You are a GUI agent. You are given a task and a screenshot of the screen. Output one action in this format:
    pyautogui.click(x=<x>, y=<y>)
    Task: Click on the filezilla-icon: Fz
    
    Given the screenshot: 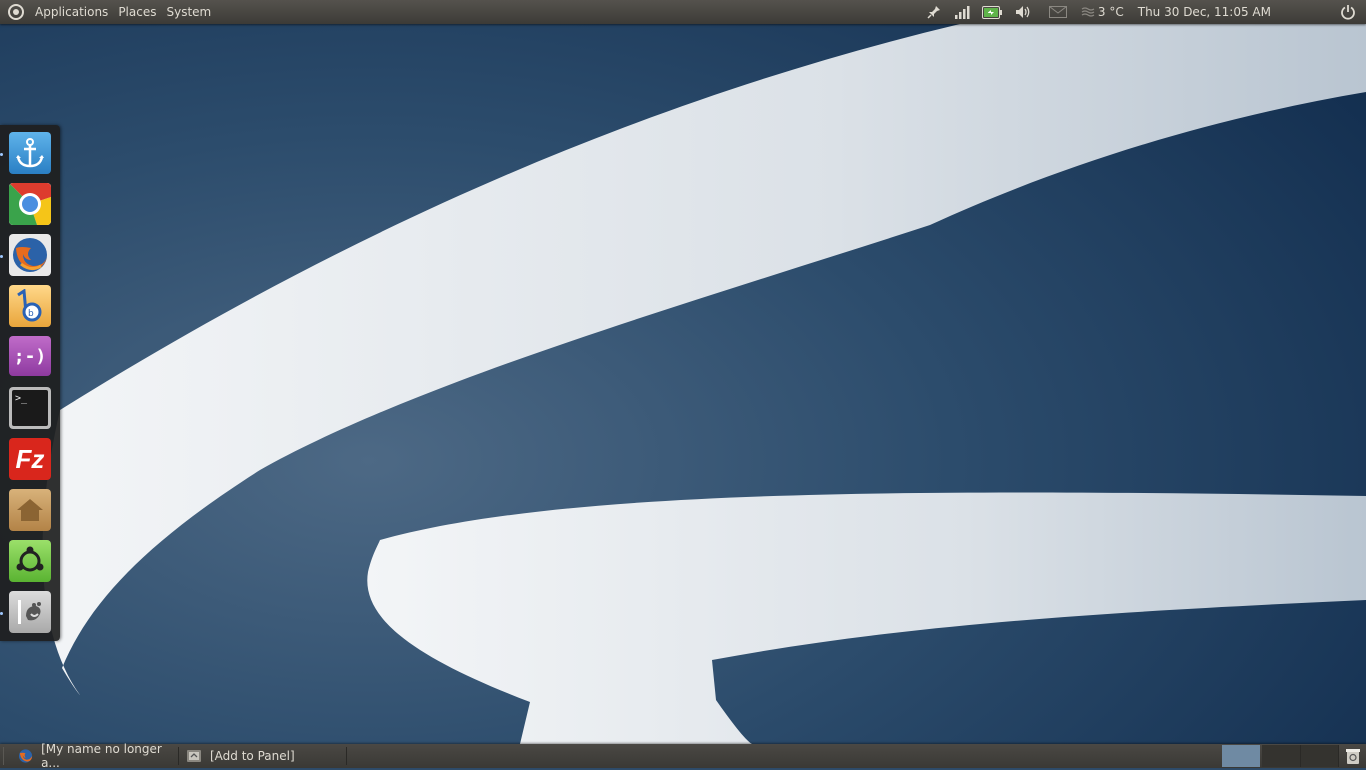 What is the action you would take?
    pyautogui.click(x=30, y=458)
    